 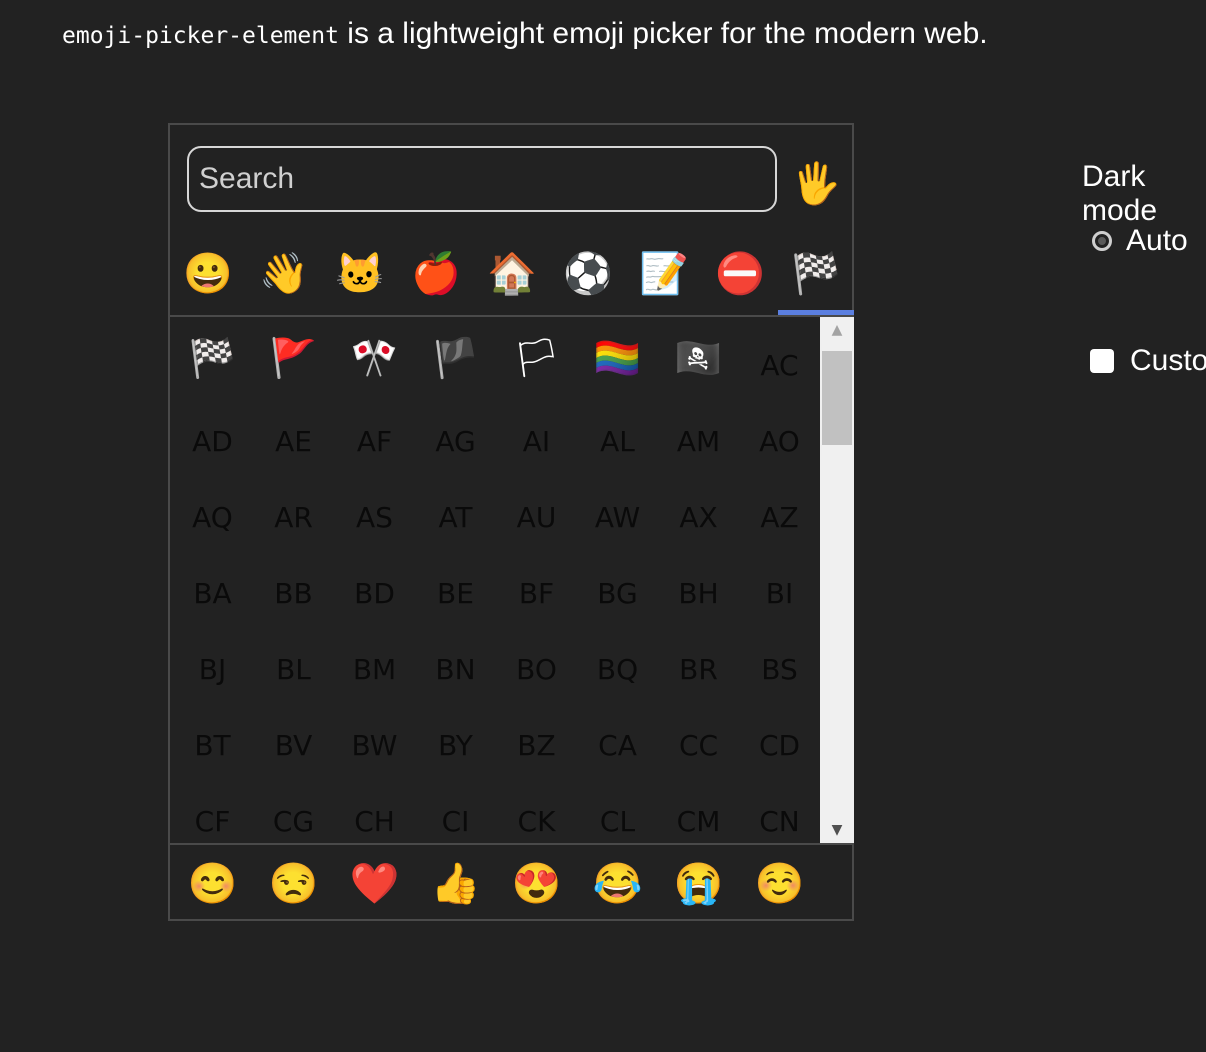 I want to click on emoji-cell: AG, so click(x=455, y=435).